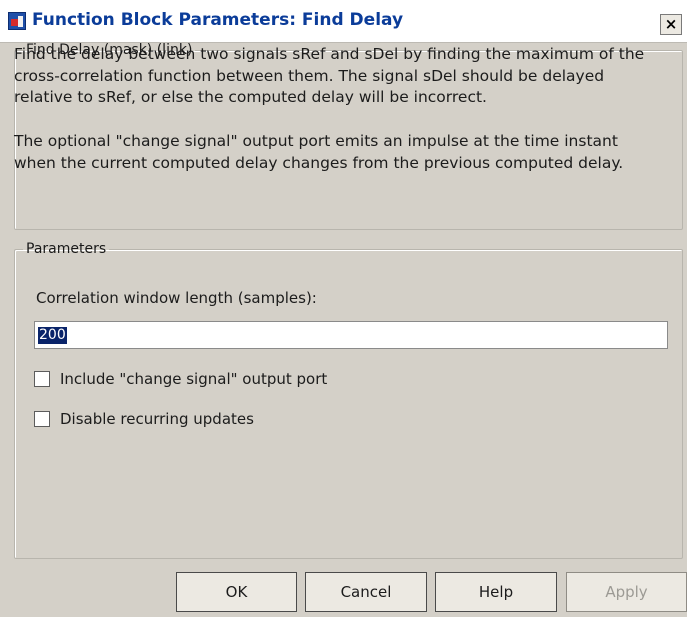 The height and width of the screenshot is (617, 687). I want to click on include-change-signal-label: Include "change signal" output port, so click(193, 379).